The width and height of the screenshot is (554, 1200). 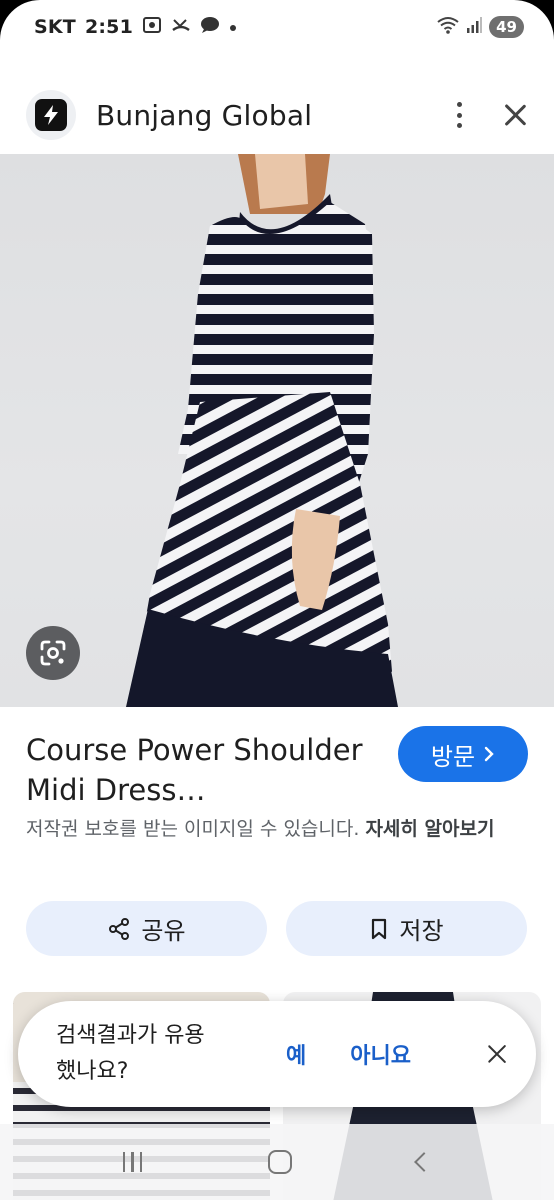 I want to click on system-nav-bar, so click(x=277, y=1162).